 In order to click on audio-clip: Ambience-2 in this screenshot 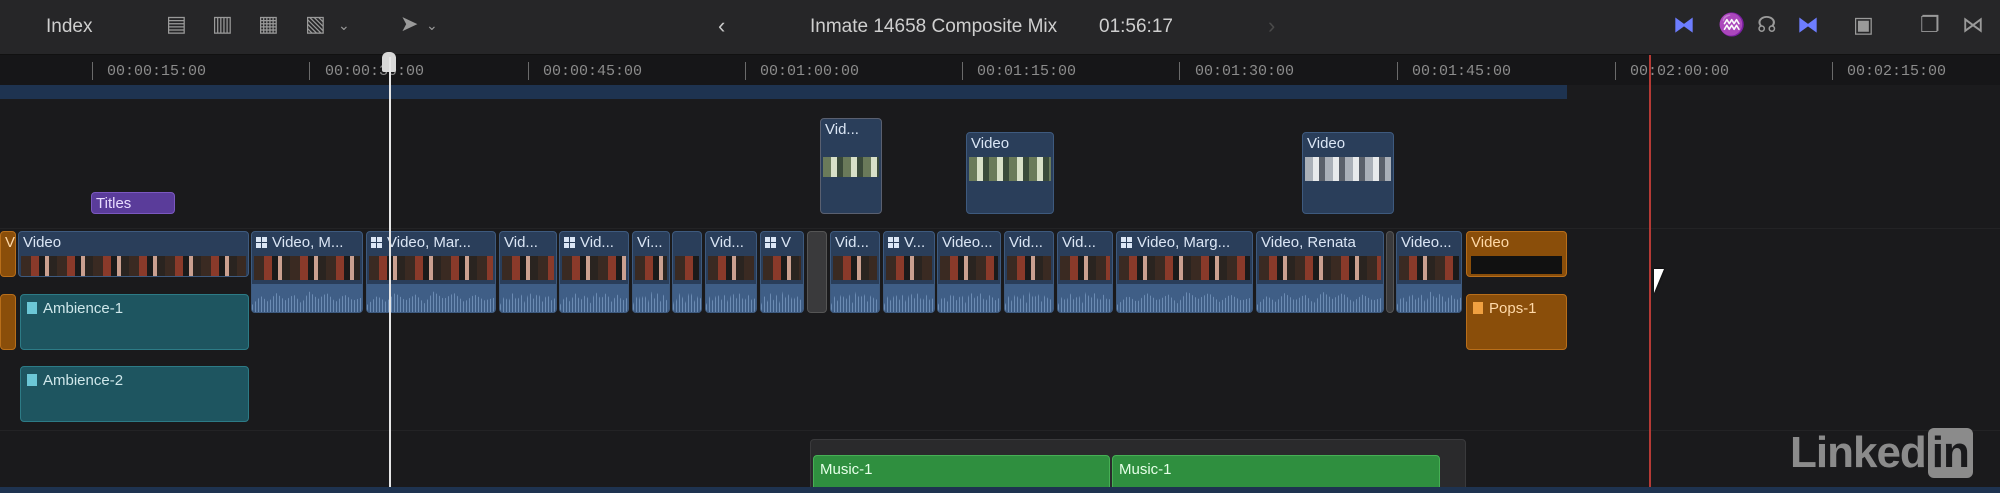, I will do `click(134, 394)`.